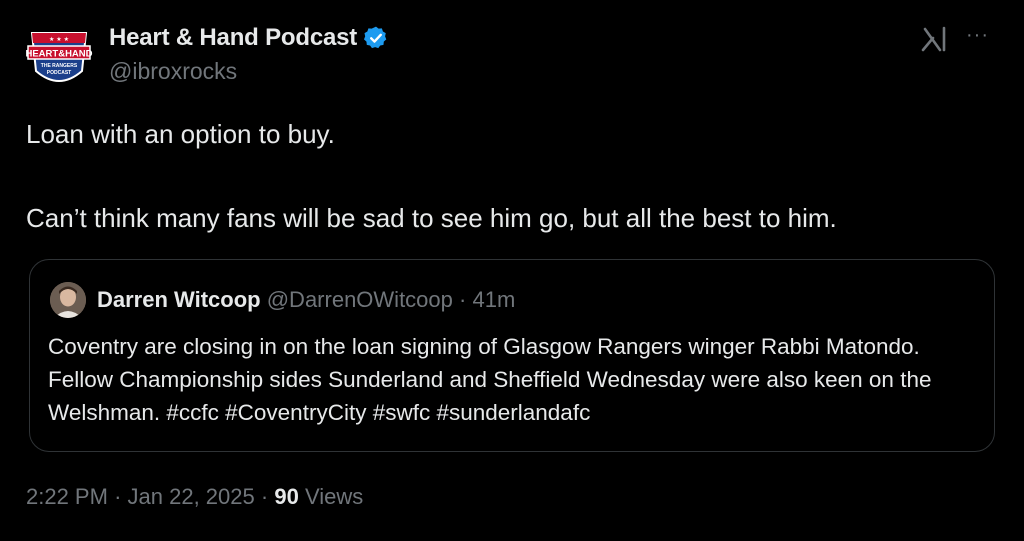 The image size is (1024, 541). I want to click on quoted-author-name: Darren Witcoop, so click(179, 299).